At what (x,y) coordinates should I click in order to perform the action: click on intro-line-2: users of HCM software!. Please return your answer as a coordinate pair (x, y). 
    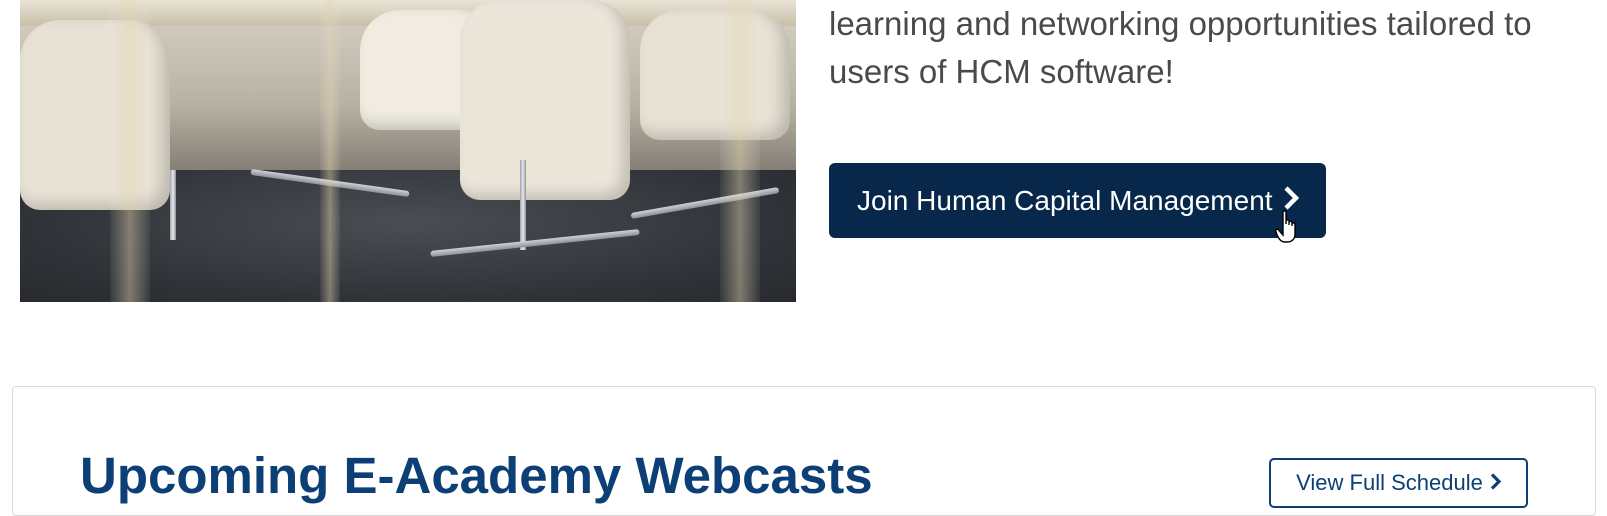
    Looking at the image, I should click on (1001, 71).